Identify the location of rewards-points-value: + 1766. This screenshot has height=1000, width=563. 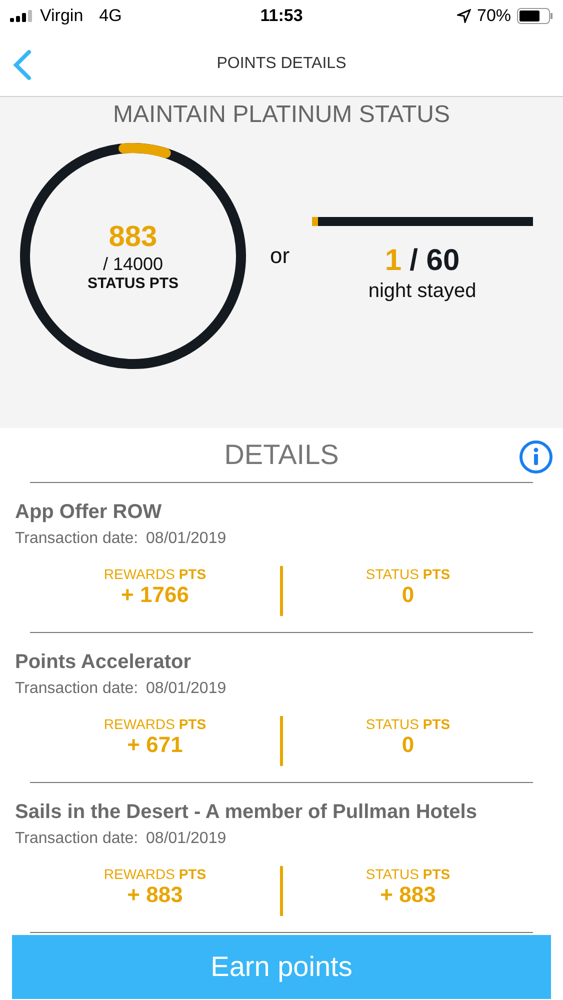
(155, 595).